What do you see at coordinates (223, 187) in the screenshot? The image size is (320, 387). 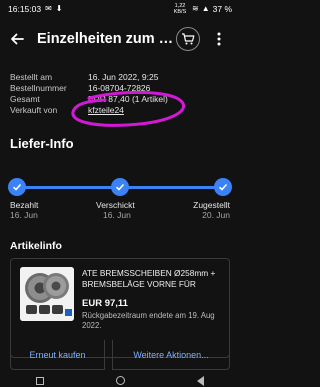 I see `step-delivered-check-icon` at bounding box center [223, 187].